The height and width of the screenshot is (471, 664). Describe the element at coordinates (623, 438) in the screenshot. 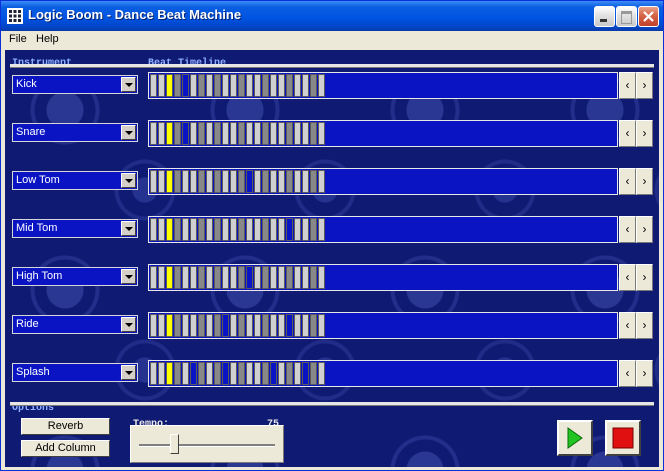

I see `stop-button` at that location.